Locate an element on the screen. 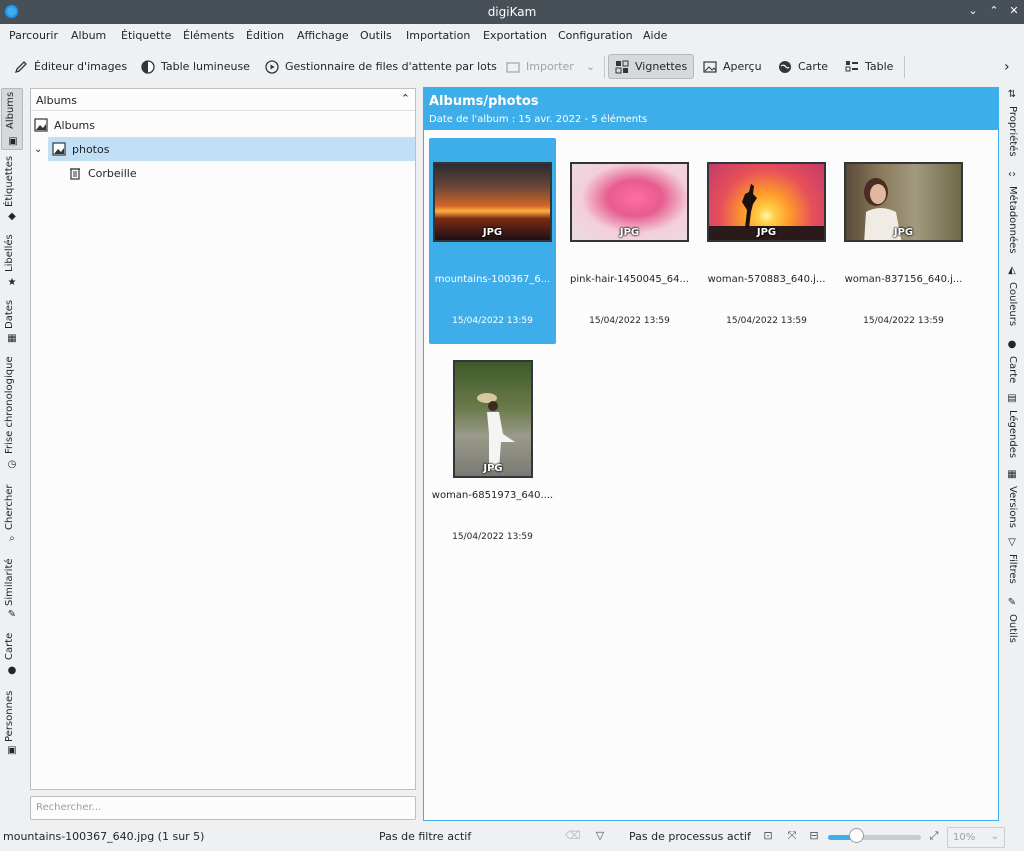 The image size is (1024, 851). tab-chercher-label: Chercher is located at coordinates (9, 507).